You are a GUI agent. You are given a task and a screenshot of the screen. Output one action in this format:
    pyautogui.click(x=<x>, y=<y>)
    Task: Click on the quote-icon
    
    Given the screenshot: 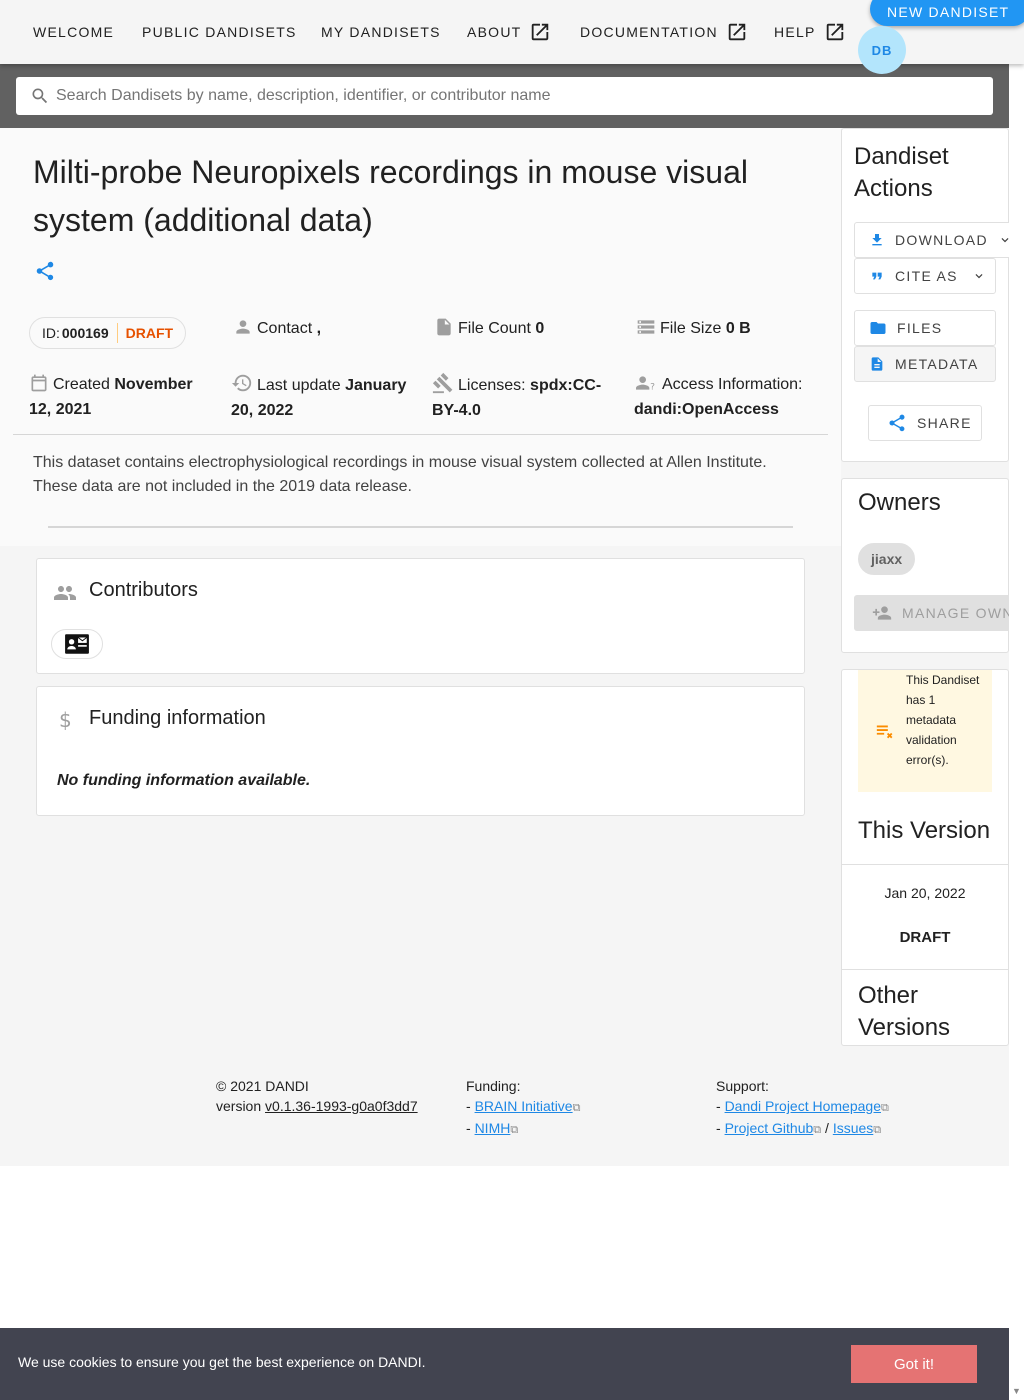 What is the action you would take?
    pyautogui.click(x=877, y=276)
    